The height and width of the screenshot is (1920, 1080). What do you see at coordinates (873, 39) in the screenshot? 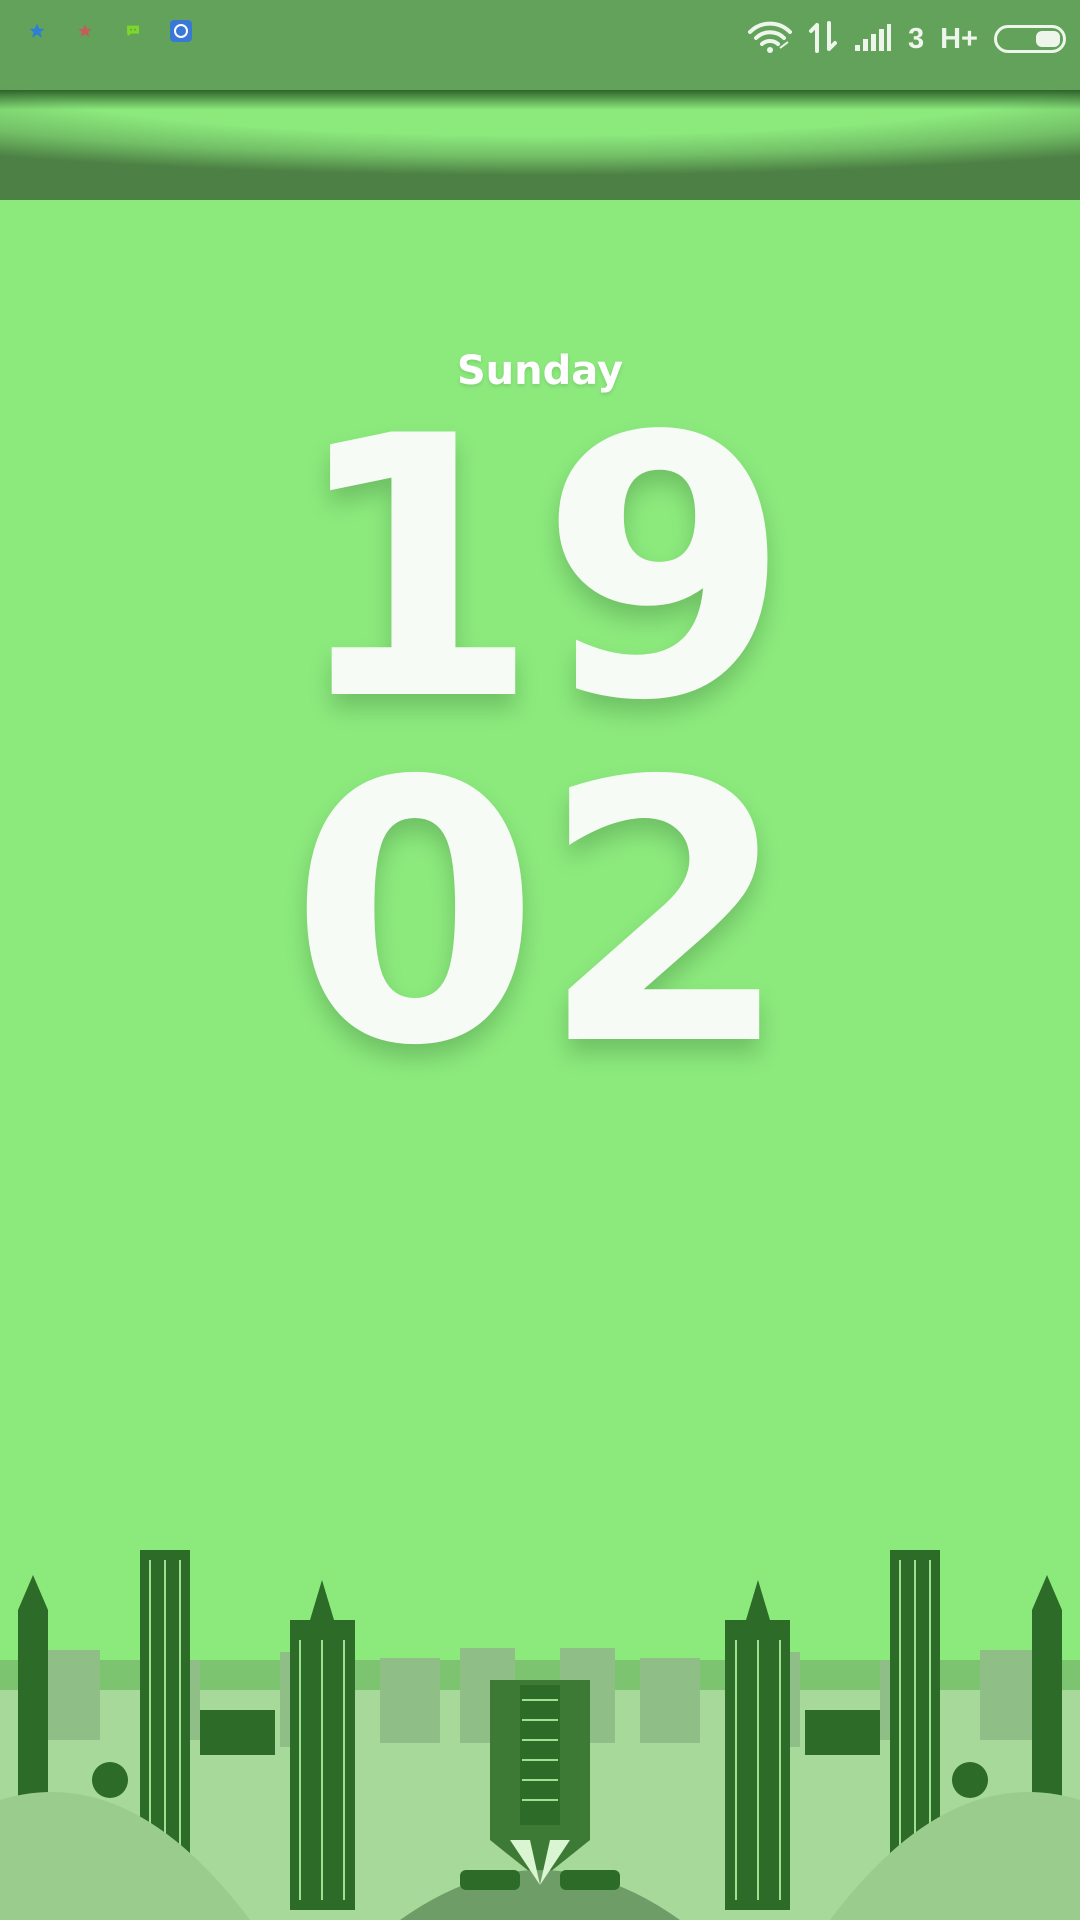
I see `signal-icon` at bounding box center [873, 39].